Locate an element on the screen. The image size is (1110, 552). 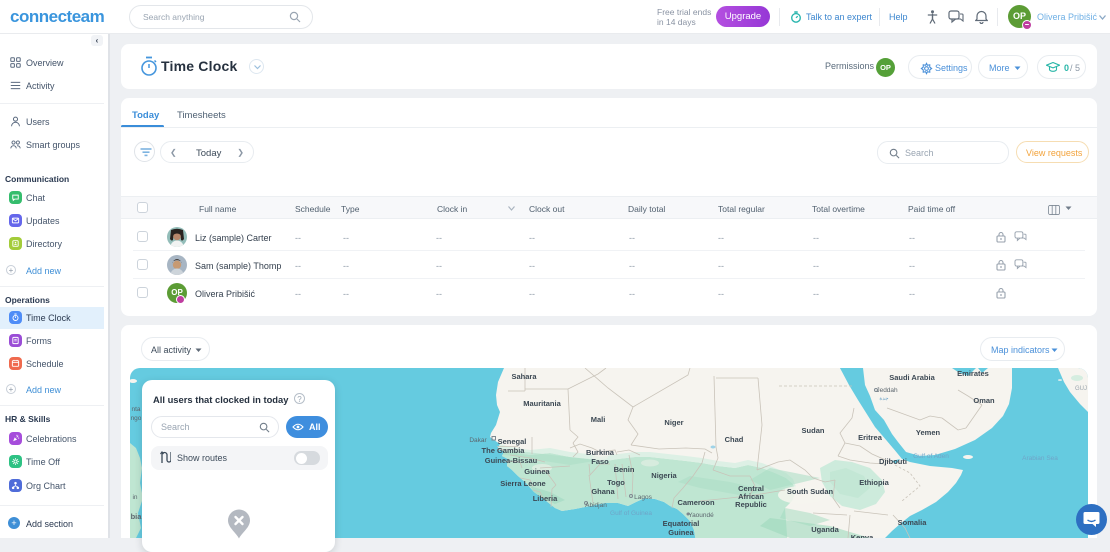
svg-text: Gulf of Guinea is located at coordinates (631, 513).